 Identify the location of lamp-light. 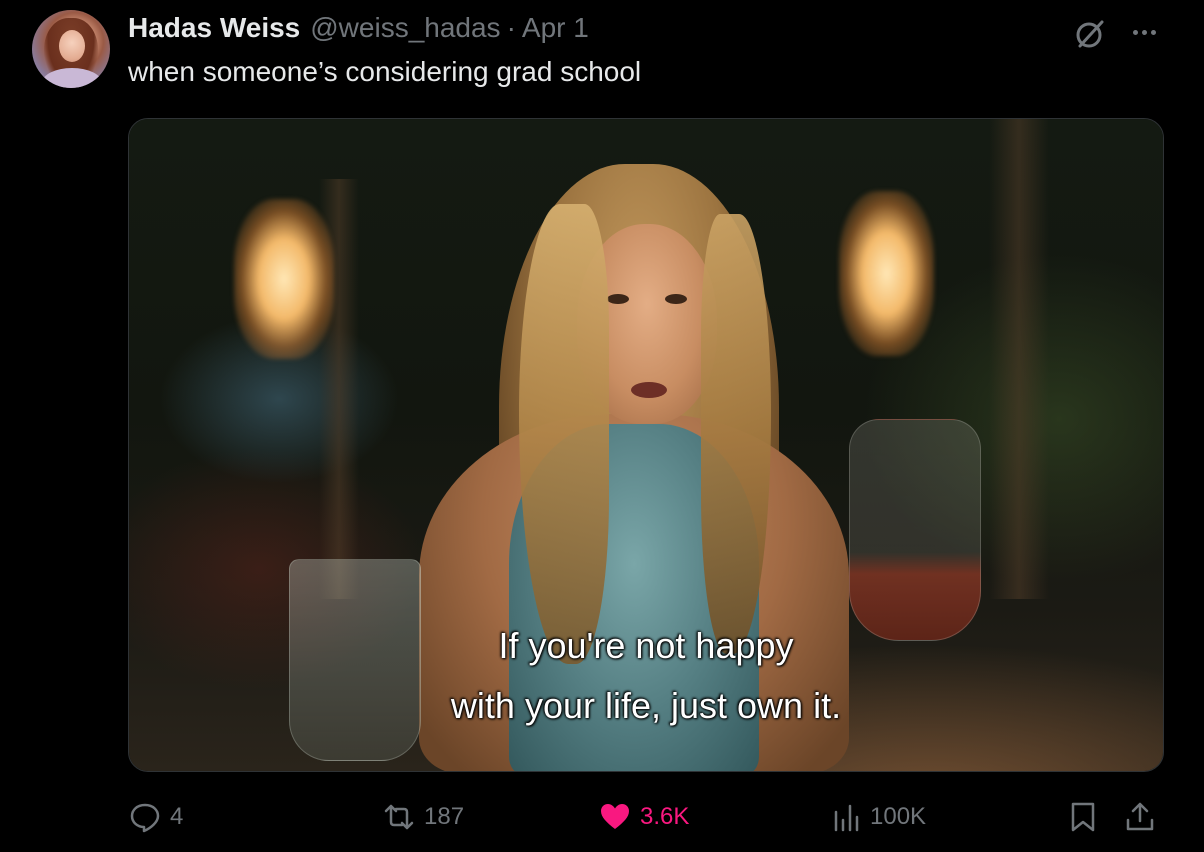
(284, 279).